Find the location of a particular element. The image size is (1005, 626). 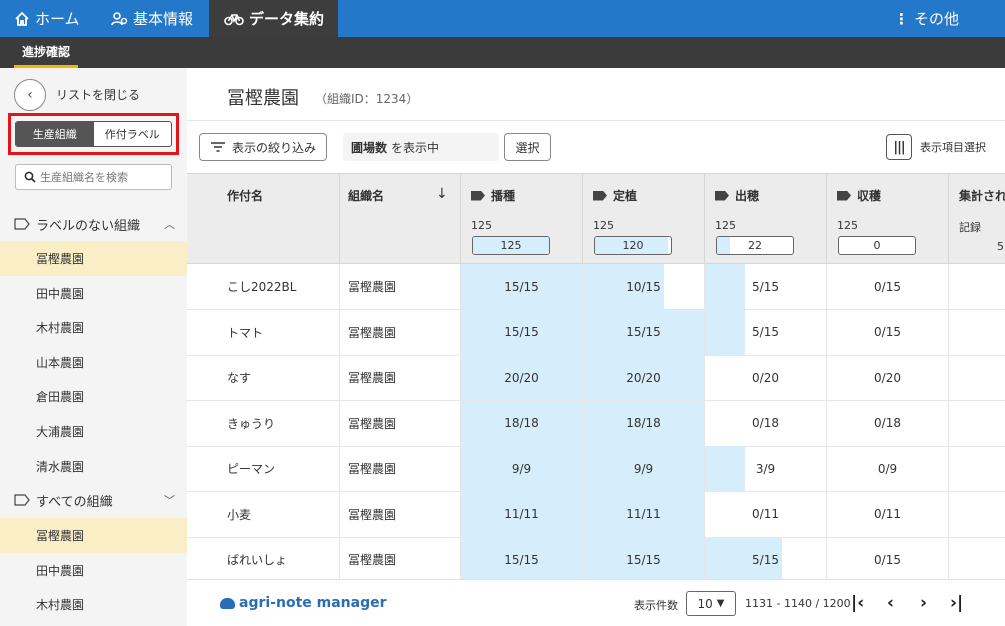

col-stage-label: 出穂 is located at coordinates (747, 196).